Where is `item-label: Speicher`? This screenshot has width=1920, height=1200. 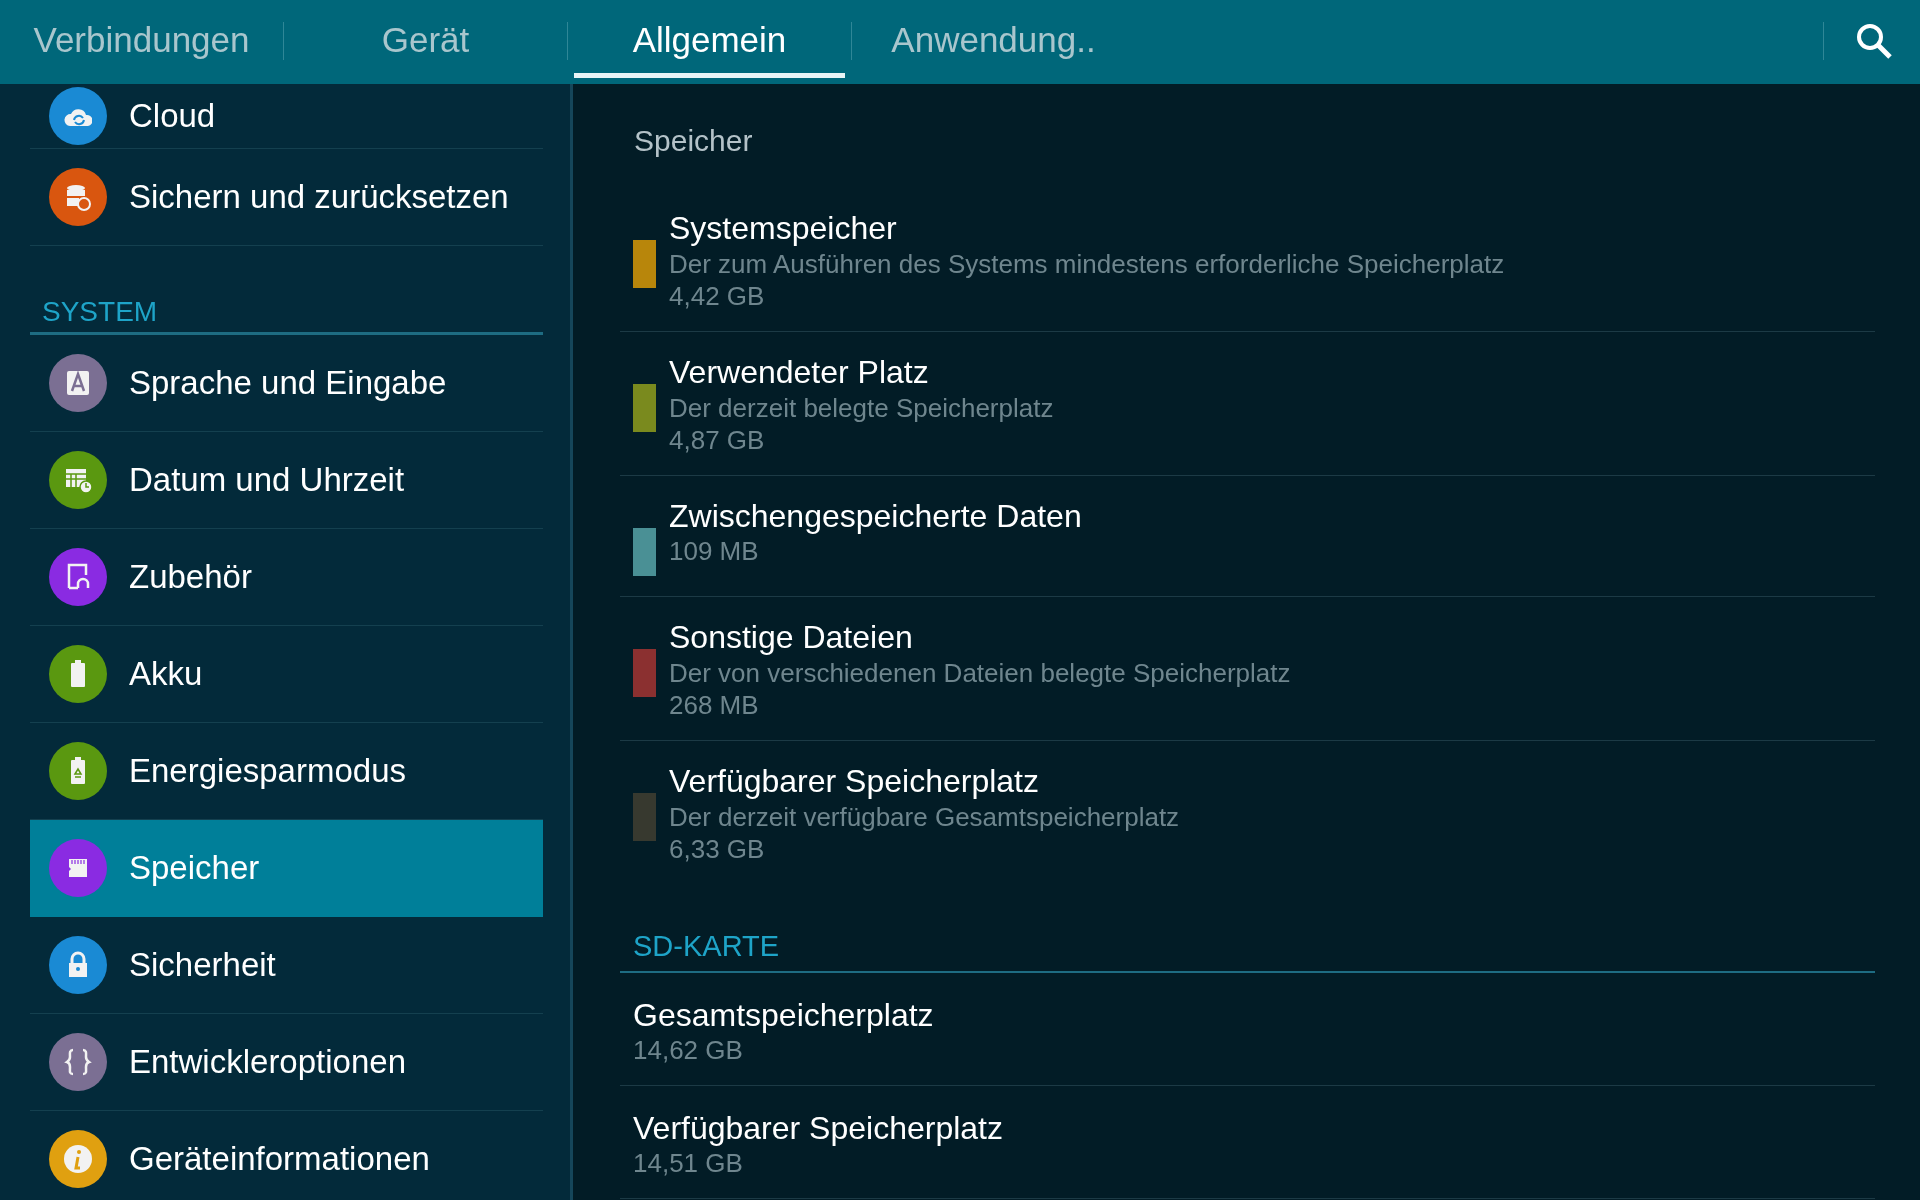 item-label: Speicher is located at coordinates (194, 868).